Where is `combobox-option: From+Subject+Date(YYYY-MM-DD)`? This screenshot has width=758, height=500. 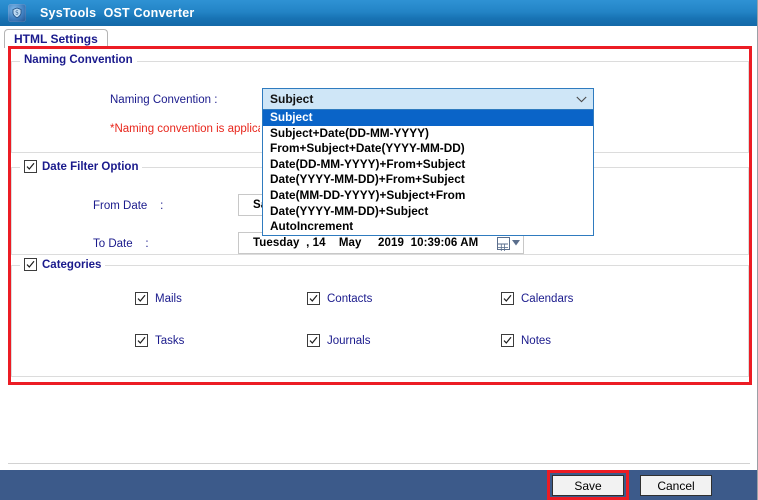 combobox-option: From+Subject+Date(YYYY-MM-DD) is located at coordinates (428, 149).